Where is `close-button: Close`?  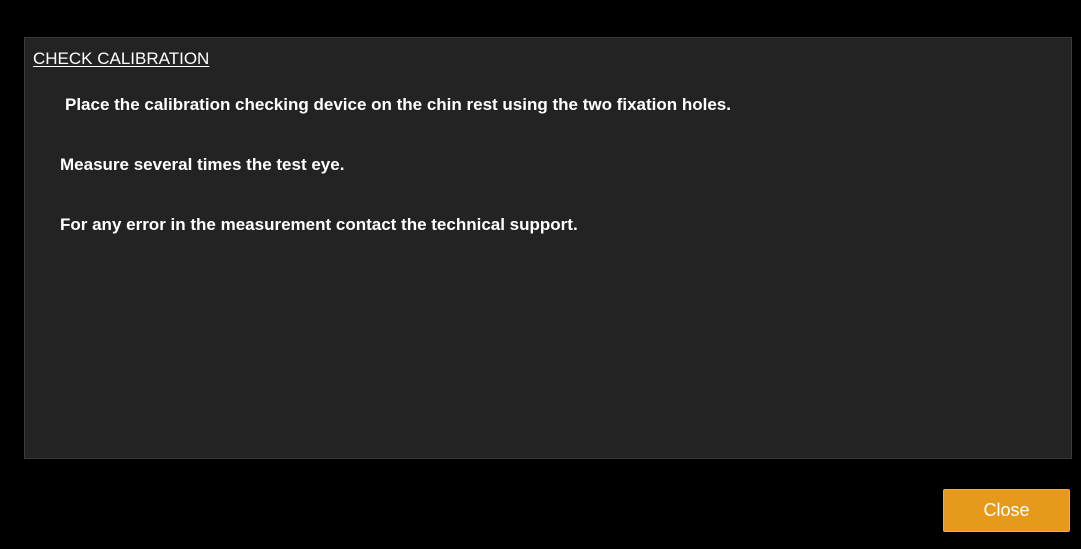 close-button: Close is located at coordinates (1006, 510).